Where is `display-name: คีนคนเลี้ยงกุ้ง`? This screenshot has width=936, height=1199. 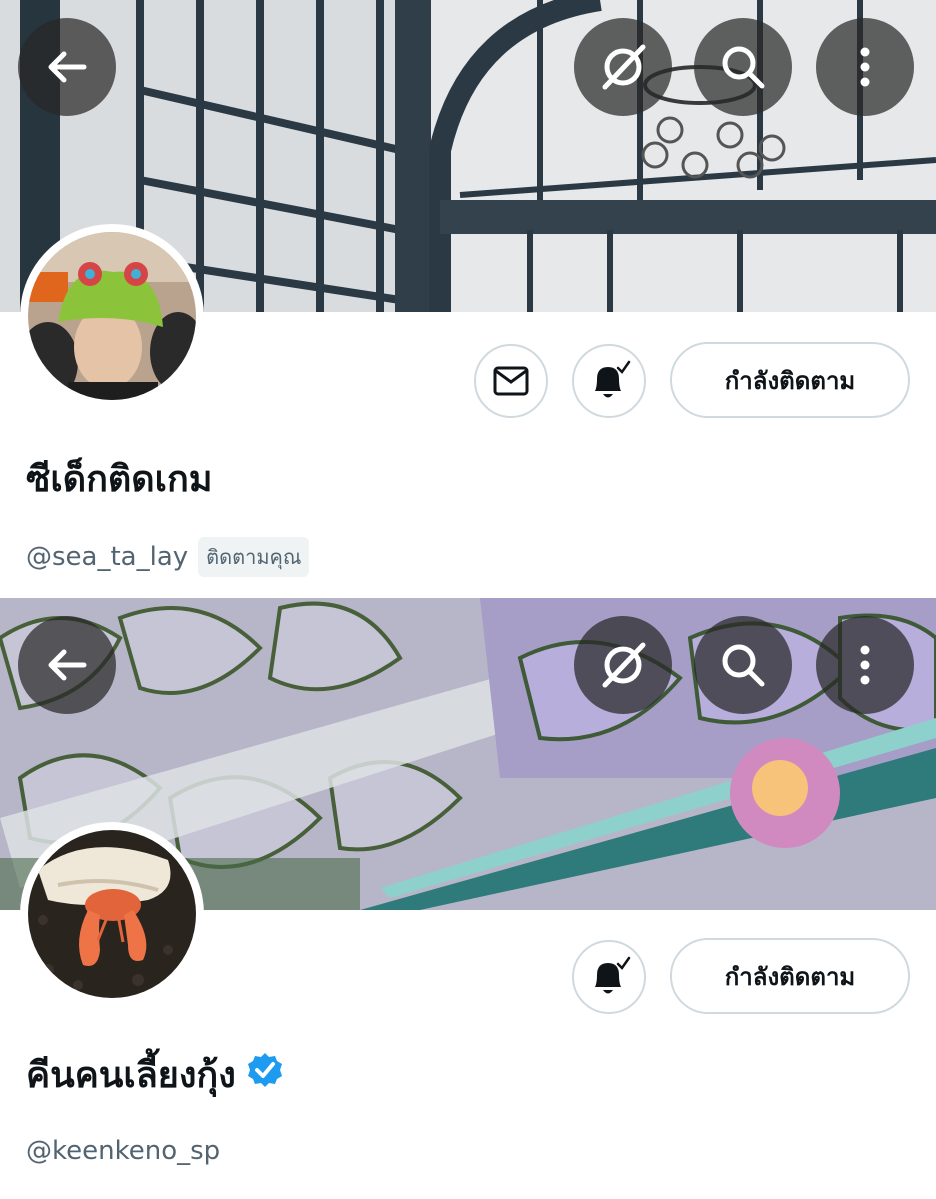
display-name: คีนคนเลี้ยงกุ้ง is located at coordinates (155, 1074).